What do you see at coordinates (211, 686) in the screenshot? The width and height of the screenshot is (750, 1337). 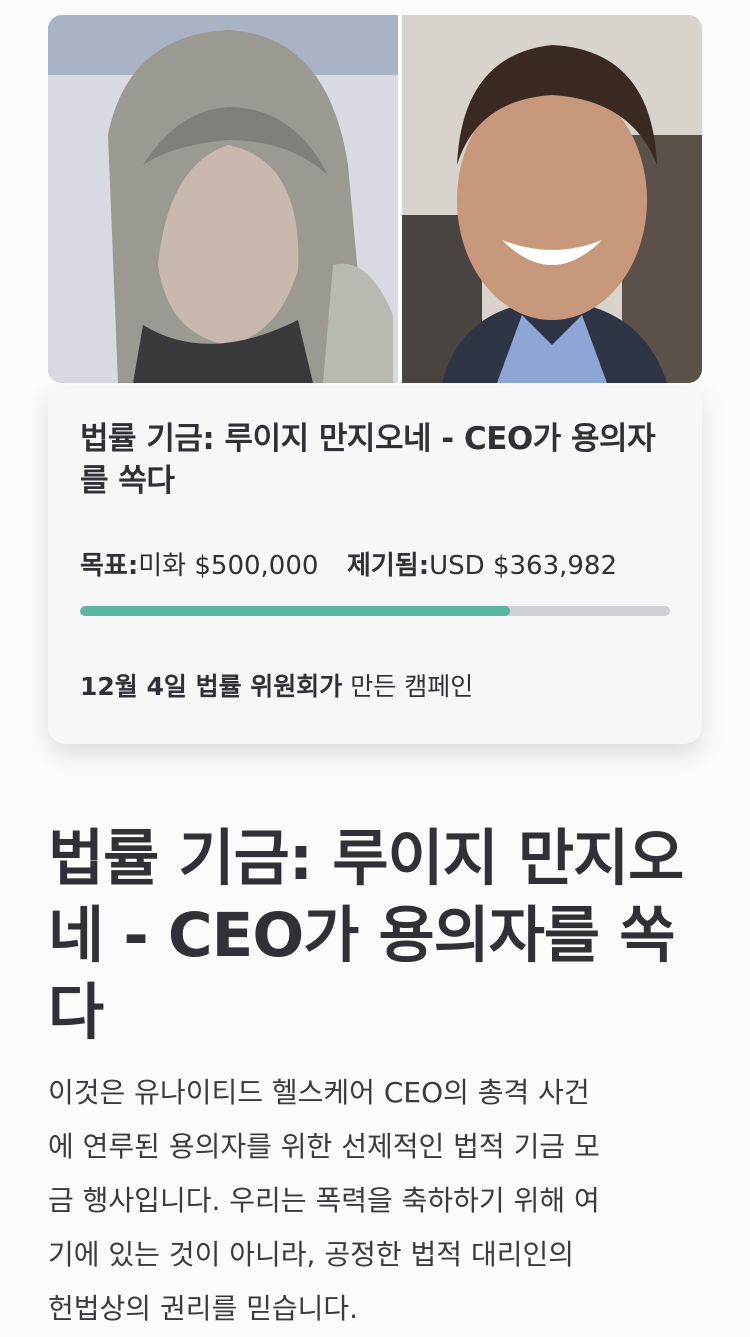 I see `created-date-organizer: 12월 4일 법률 위원회가` at bounding box center [211, 686].